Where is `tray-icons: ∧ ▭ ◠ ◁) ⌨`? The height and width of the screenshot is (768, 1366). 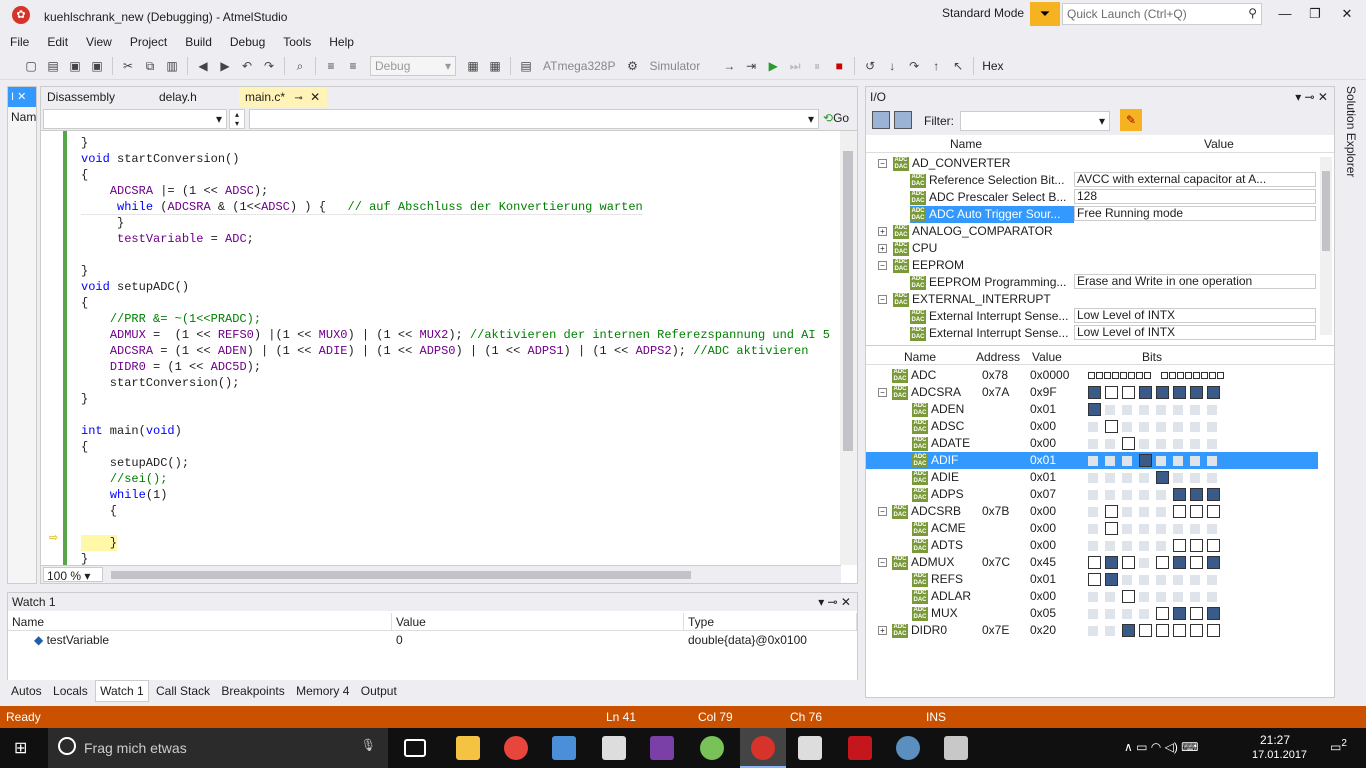 tray-icons: ∧ ▭ ◠ ◁) ⌨ is located at coordinates (1161, 747).